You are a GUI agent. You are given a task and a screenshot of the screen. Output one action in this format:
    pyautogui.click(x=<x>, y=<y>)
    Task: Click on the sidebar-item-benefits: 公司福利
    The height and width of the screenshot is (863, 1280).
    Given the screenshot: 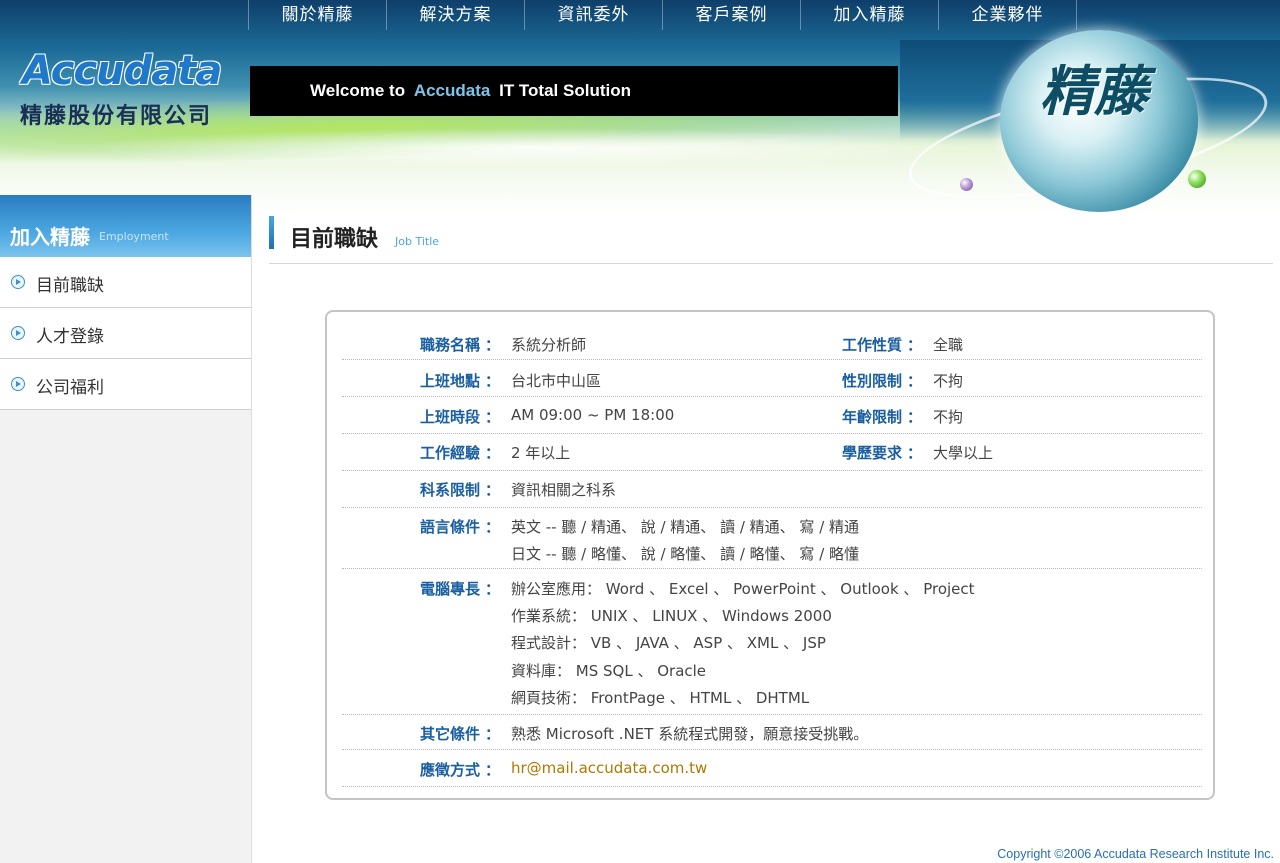 What is the action you would take?
    pyautogui.click(x=125, y=384)
    